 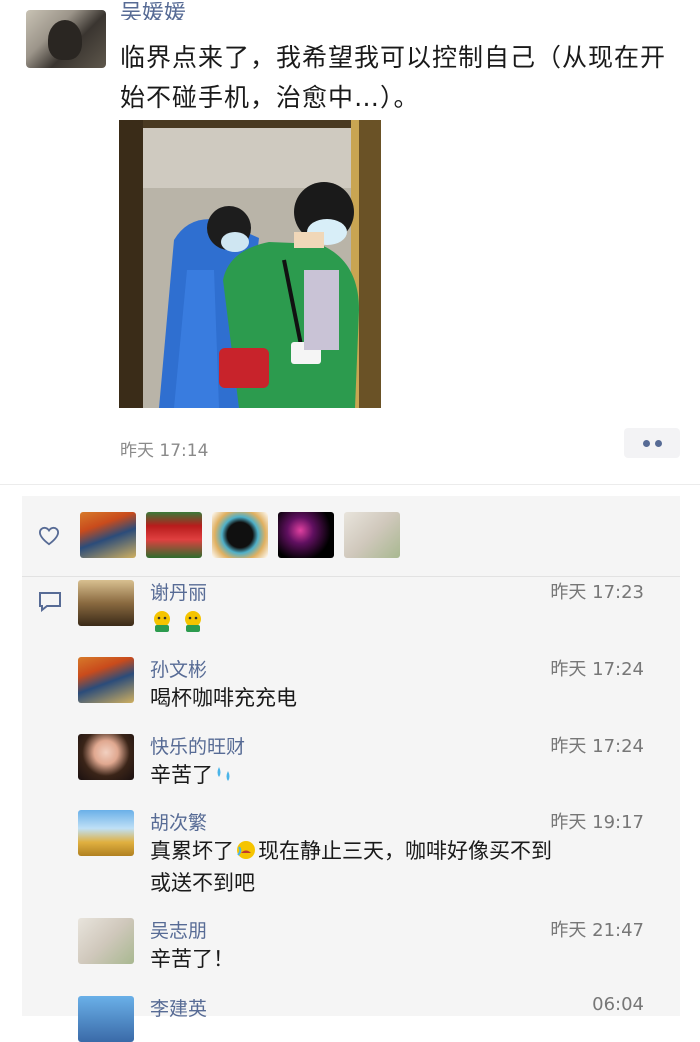 What do you see at coordinates (350, 484) in the screenshot?
I see `divider` at bounding box center [350, 484].